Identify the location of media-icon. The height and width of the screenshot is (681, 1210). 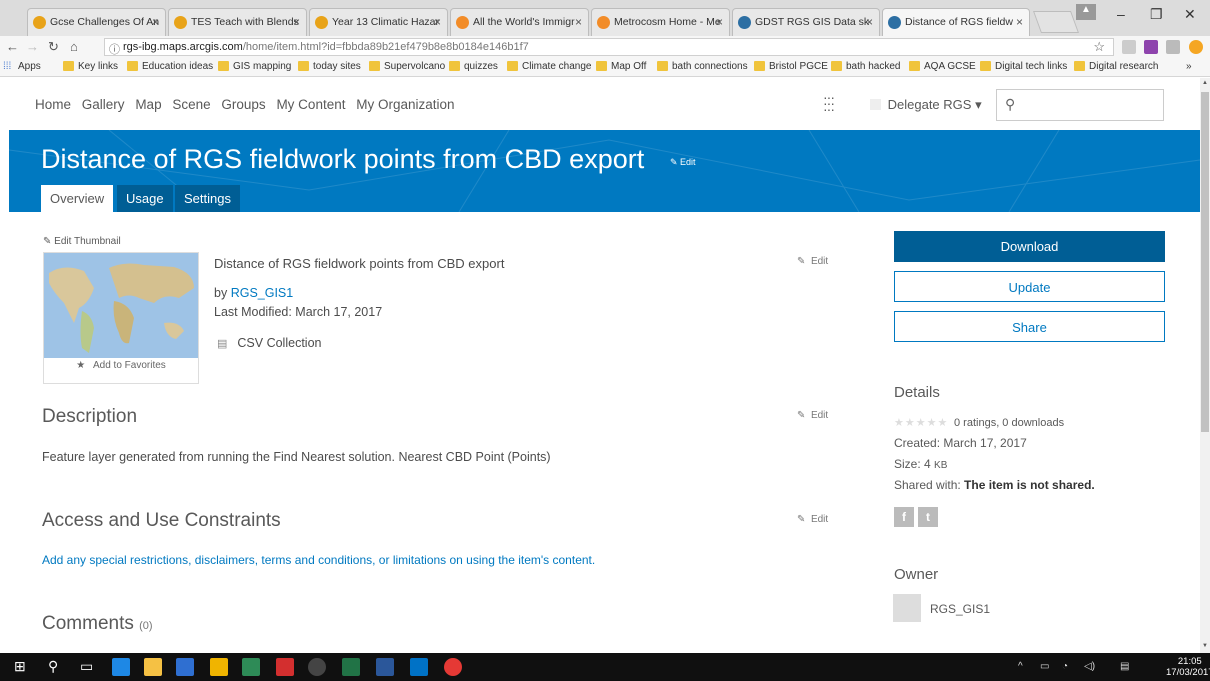
(317, 667).